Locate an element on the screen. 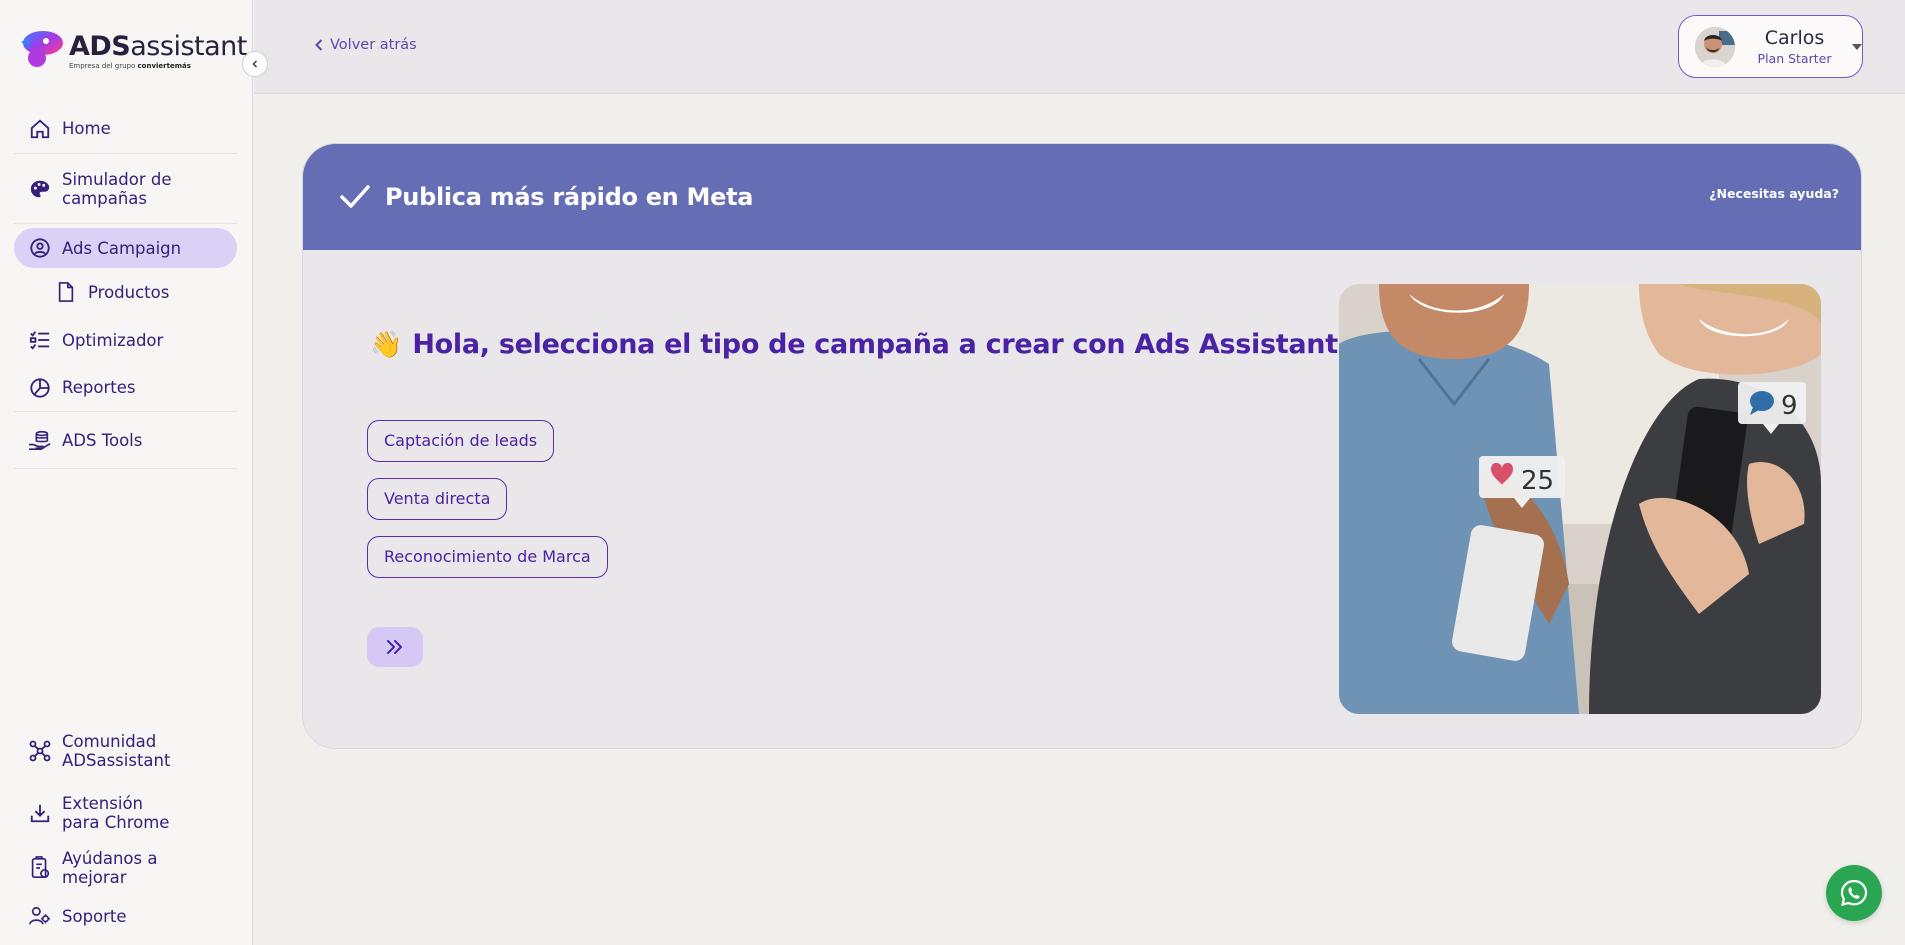 The width and height of the screenshot is (1905, 945). sidebar-item-label: Productos is located at coordinates (129, 292).